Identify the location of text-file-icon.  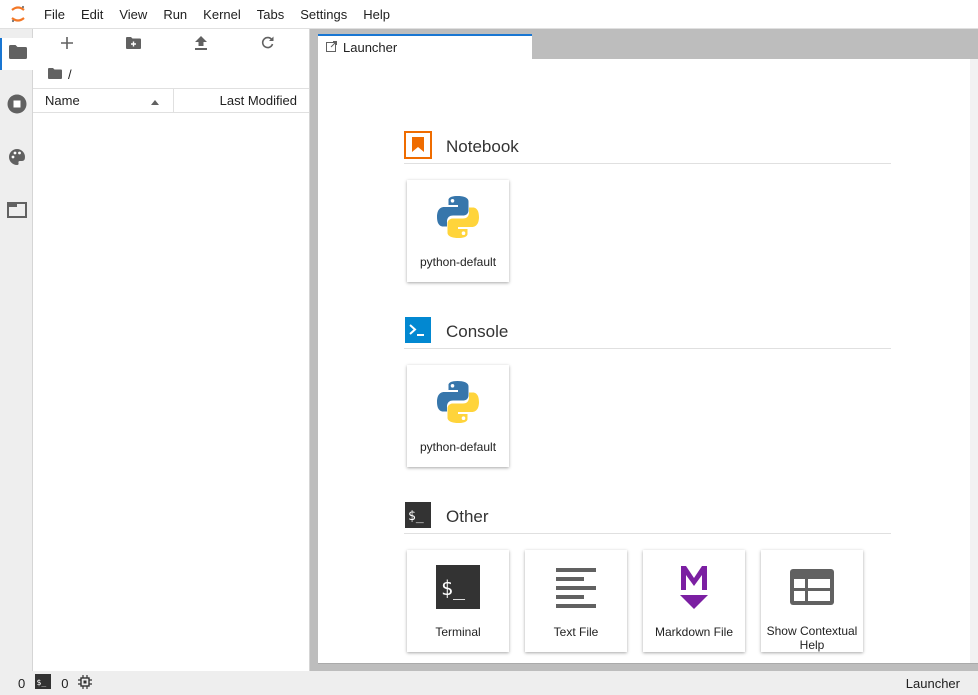
(576, 587).